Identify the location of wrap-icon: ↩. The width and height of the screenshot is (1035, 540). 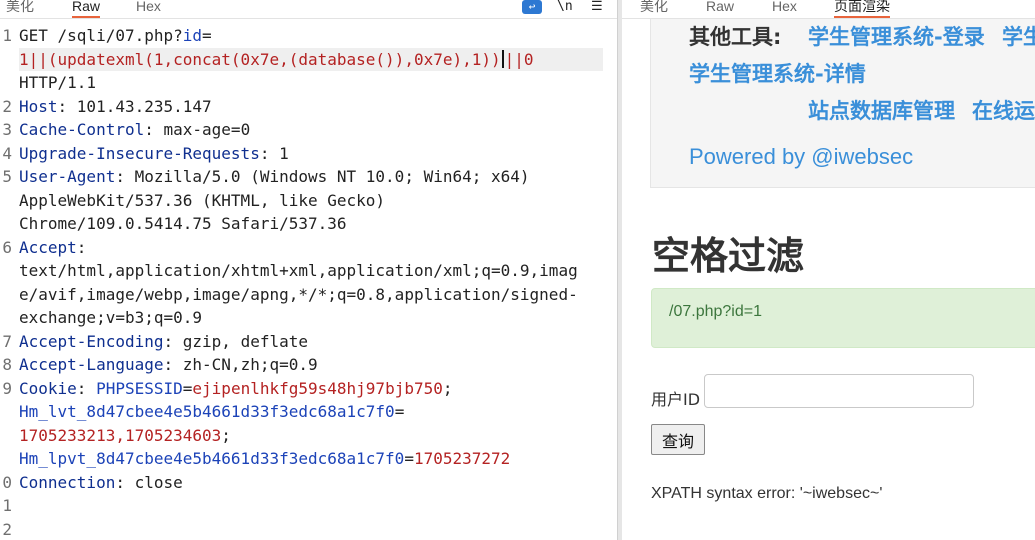
(532, 7).